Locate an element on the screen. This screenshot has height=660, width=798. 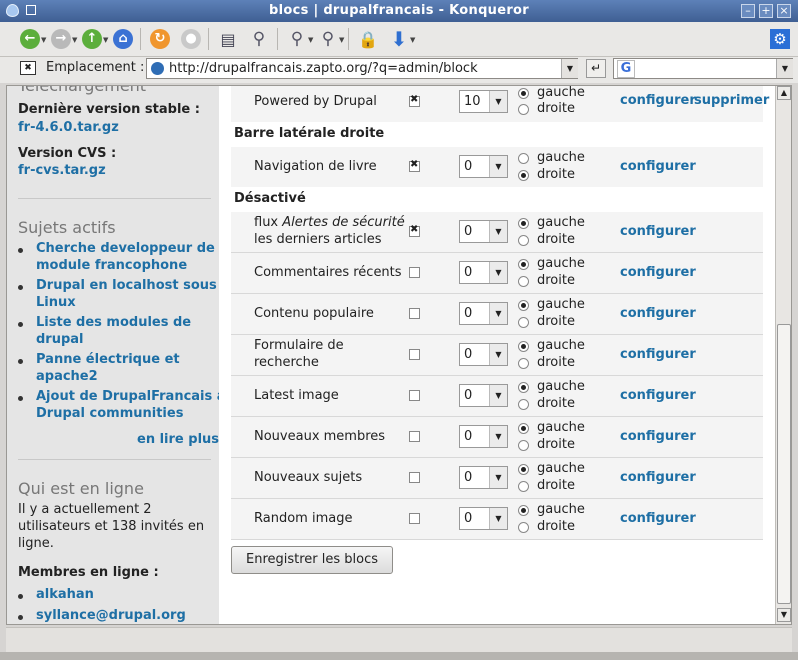
back-history-dropdown-icon: ▼ is located at coordinates (43, 40).